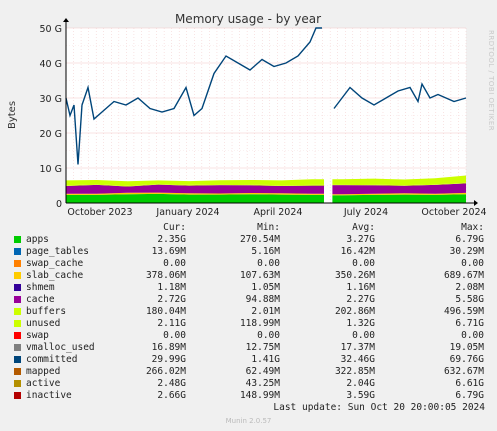 The height and width of the screenshot is (431, 497). Describe the element at coordinates (51, 169) in the screenshot. I see `y-tick-label: 10 G` at that location.